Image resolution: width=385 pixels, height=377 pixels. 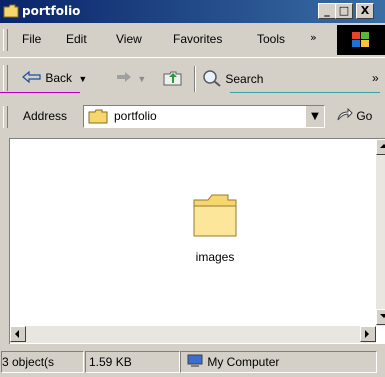 I want to click on windows-logo, so click(x=361, y=40).